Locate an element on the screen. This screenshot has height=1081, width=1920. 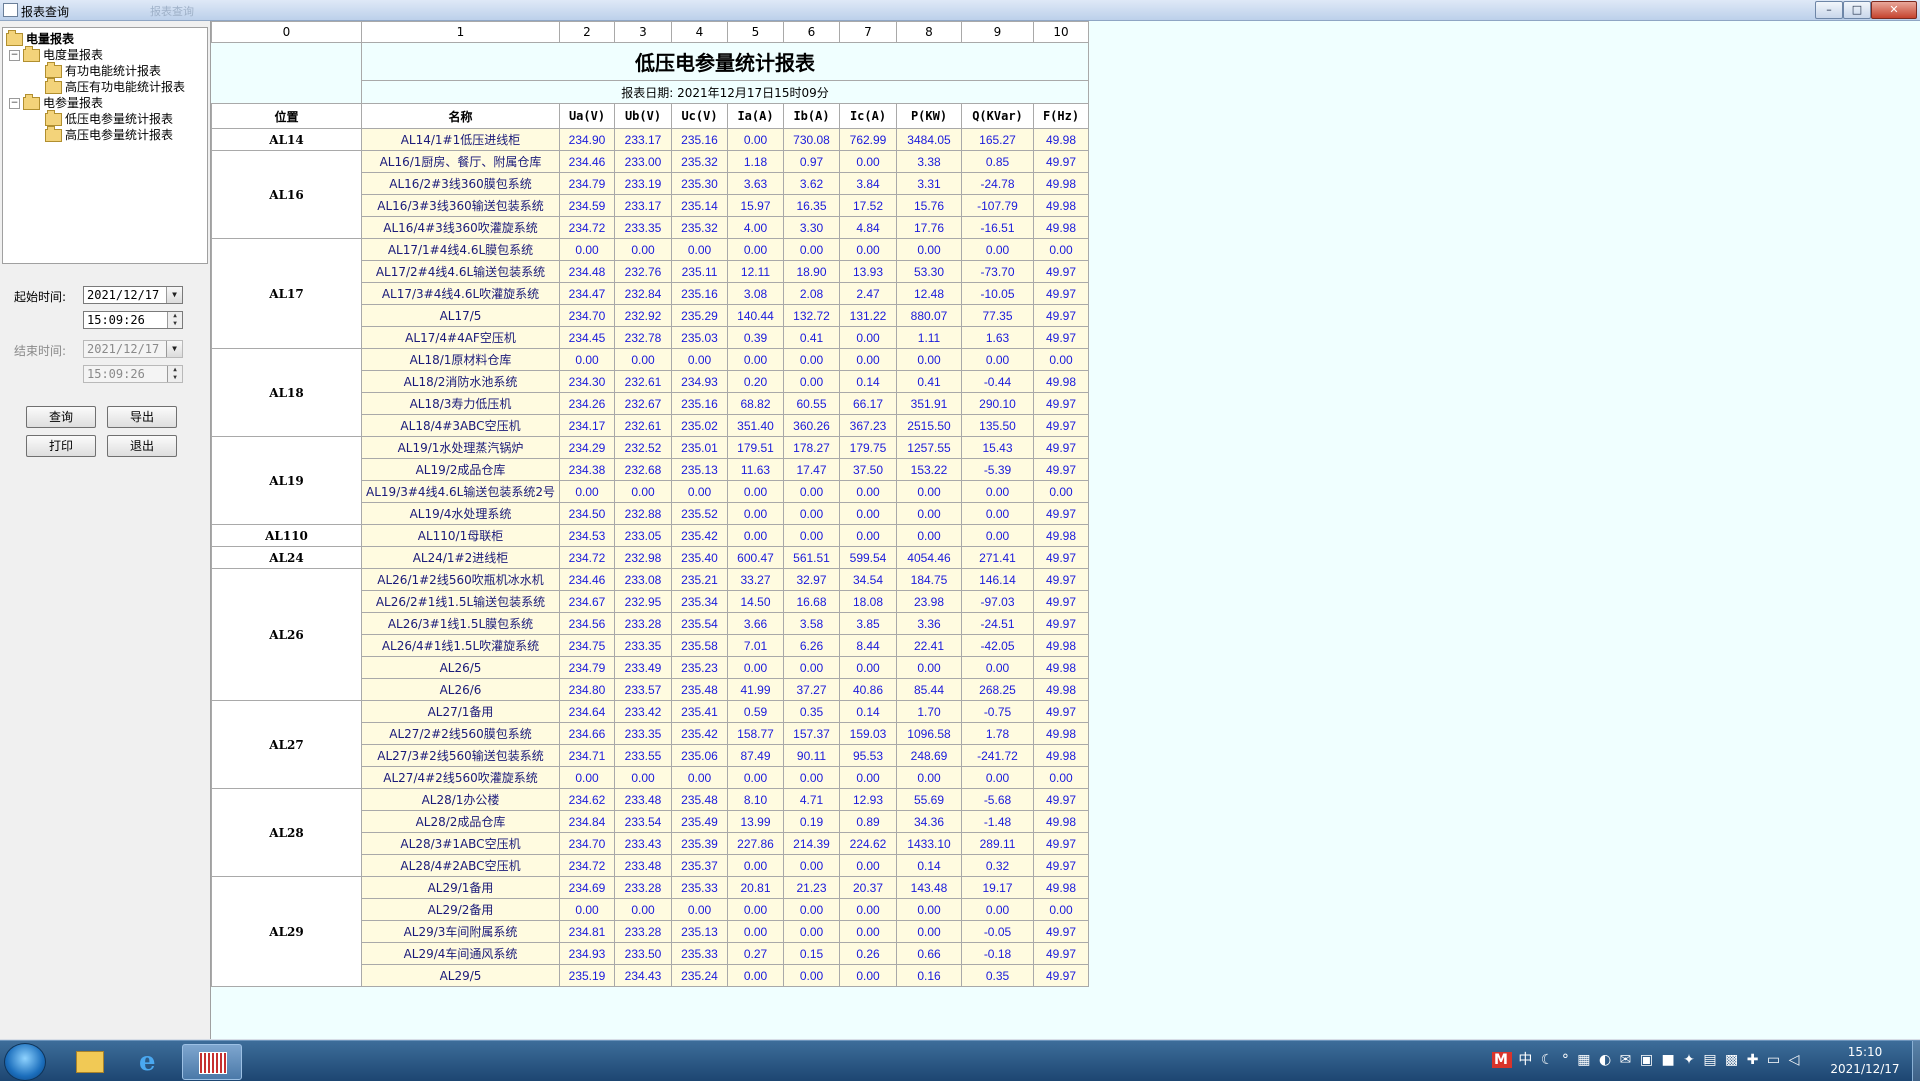
value-cell: 880.07 is located at coordinates (929, 315).